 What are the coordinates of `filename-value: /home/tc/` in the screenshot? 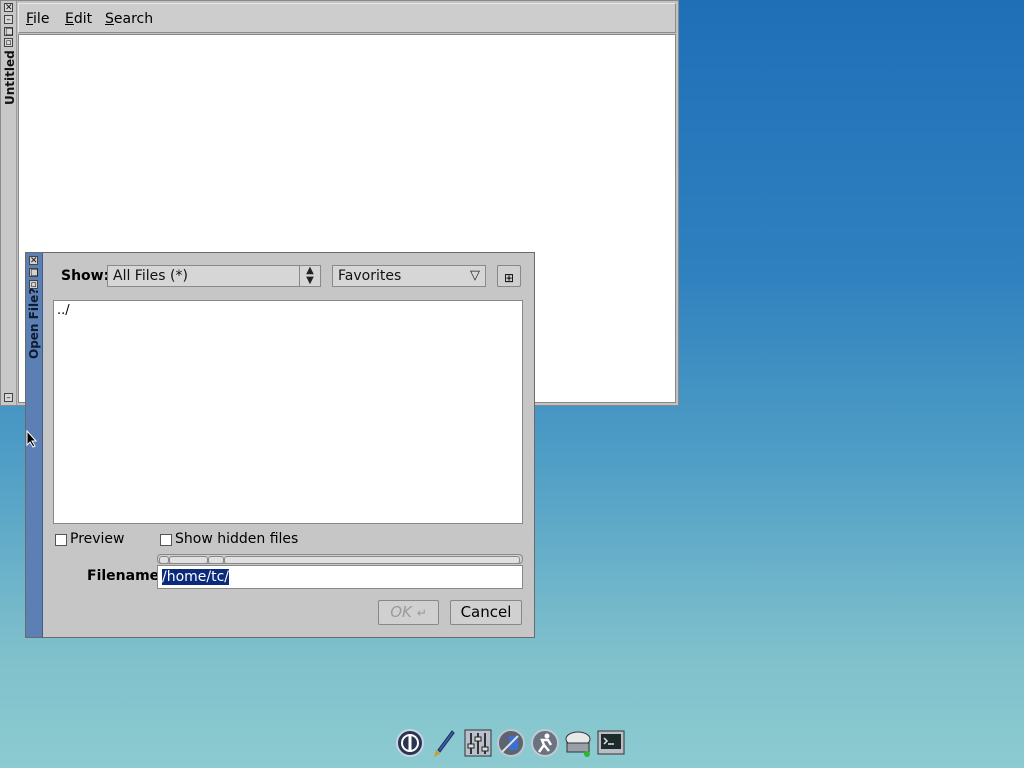 It's located at (196, 577).